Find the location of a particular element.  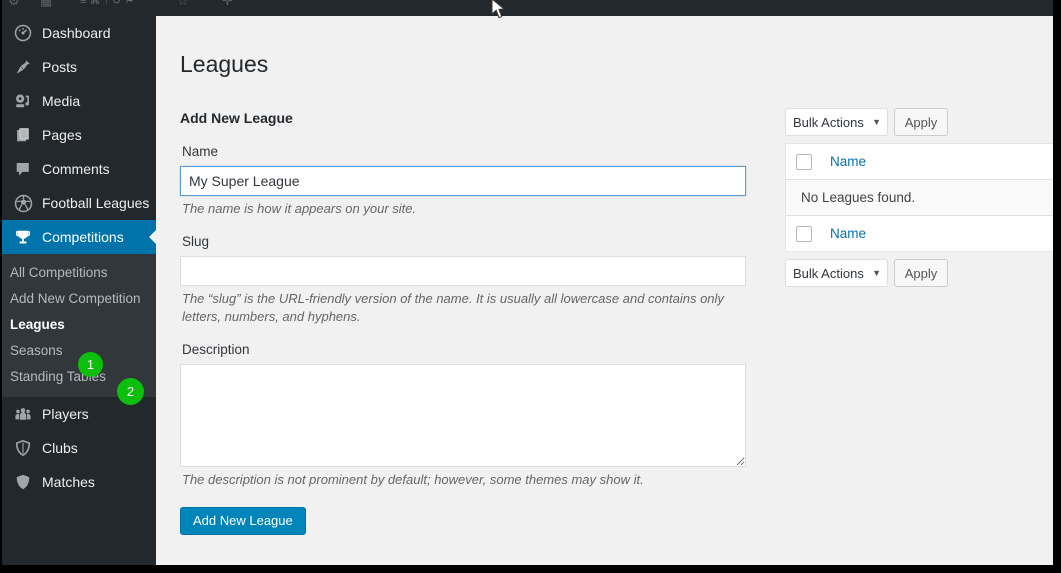

submenu-item-leagues: Leagues is located at coordinates (79, 324).